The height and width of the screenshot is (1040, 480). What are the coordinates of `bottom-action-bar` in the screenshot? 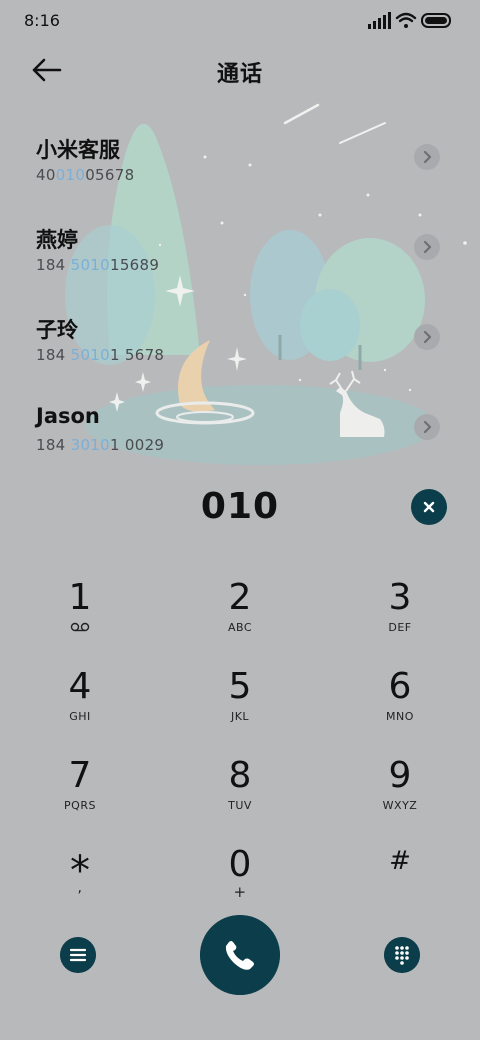 It's located at (240, 956).